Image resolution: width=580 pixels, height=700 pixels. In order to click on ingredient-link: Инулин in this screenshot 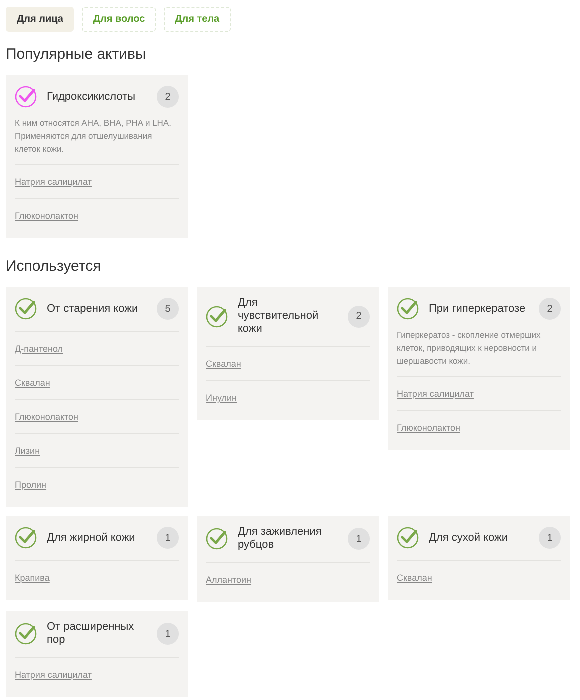, I will do `click(221, 398)`.